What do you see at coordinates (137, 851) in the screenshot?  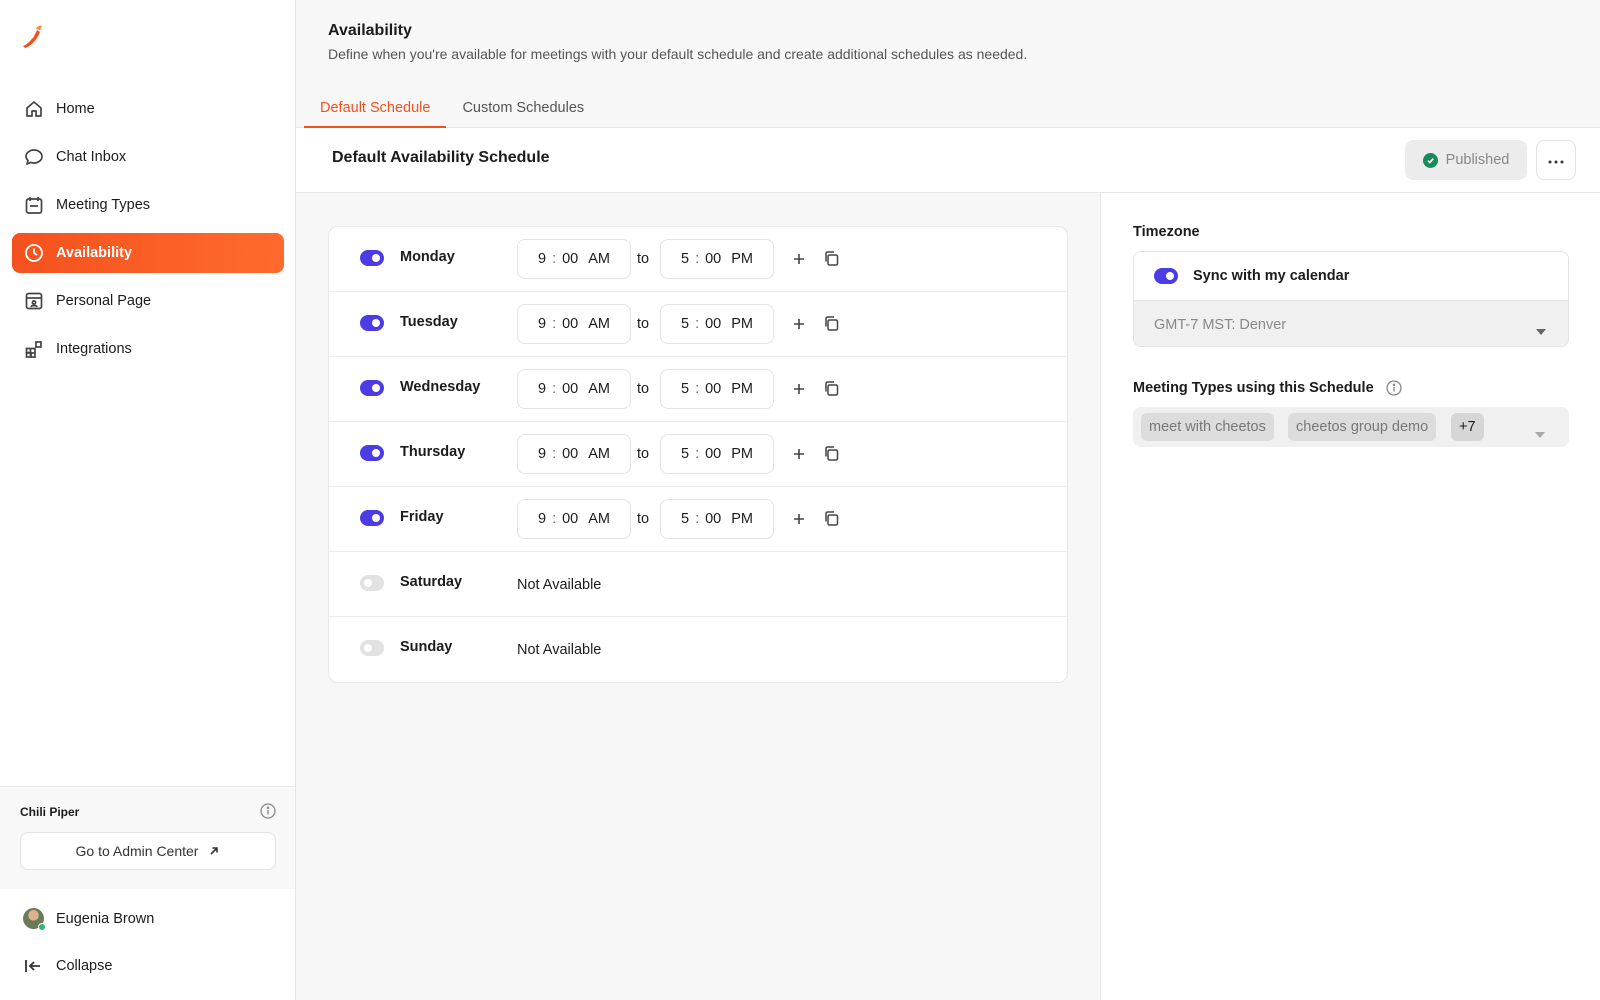 I see `admin-button-label: Go to Admin Center` at bounding box center [137, 851].